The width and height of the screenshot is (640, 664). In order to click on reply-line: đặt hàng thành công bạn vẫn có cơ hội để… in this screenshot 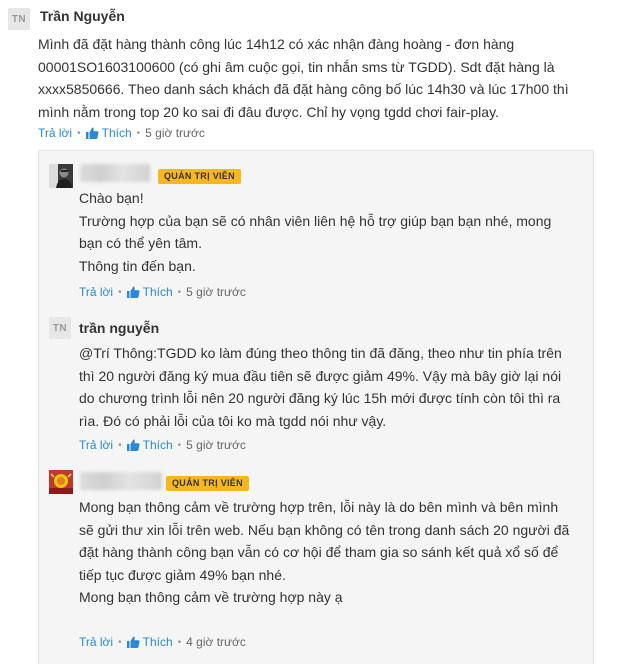, I will do `click(319, 552)`.